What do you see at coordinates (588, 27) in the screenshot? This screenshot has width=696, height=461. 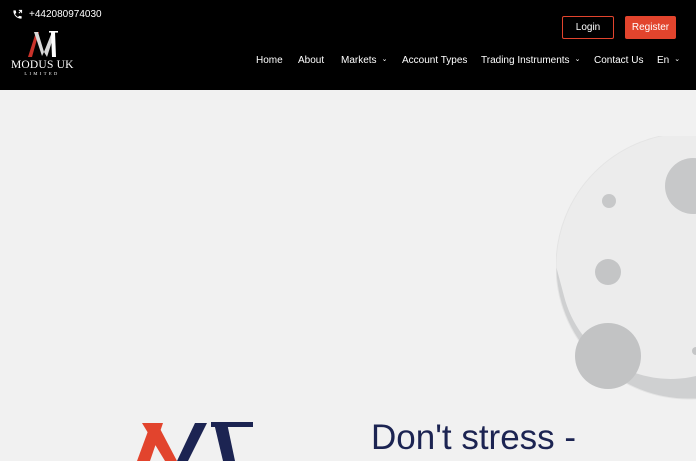 I see `login-button: Login` at bounding box center [588, 27].